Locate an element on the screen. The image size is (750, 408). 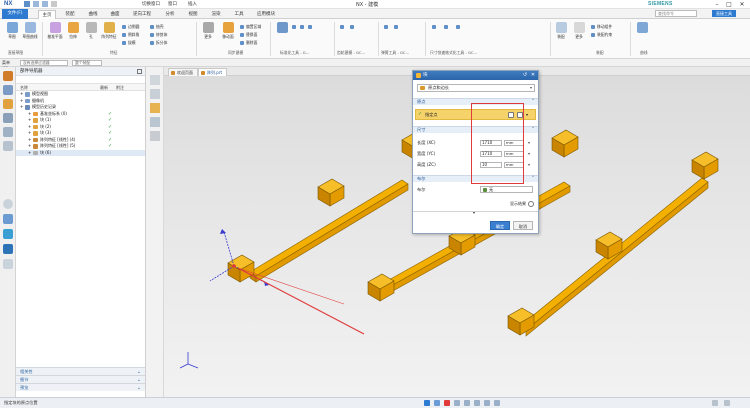
constraint-navigator-icon is located at coordinates (8, 90).